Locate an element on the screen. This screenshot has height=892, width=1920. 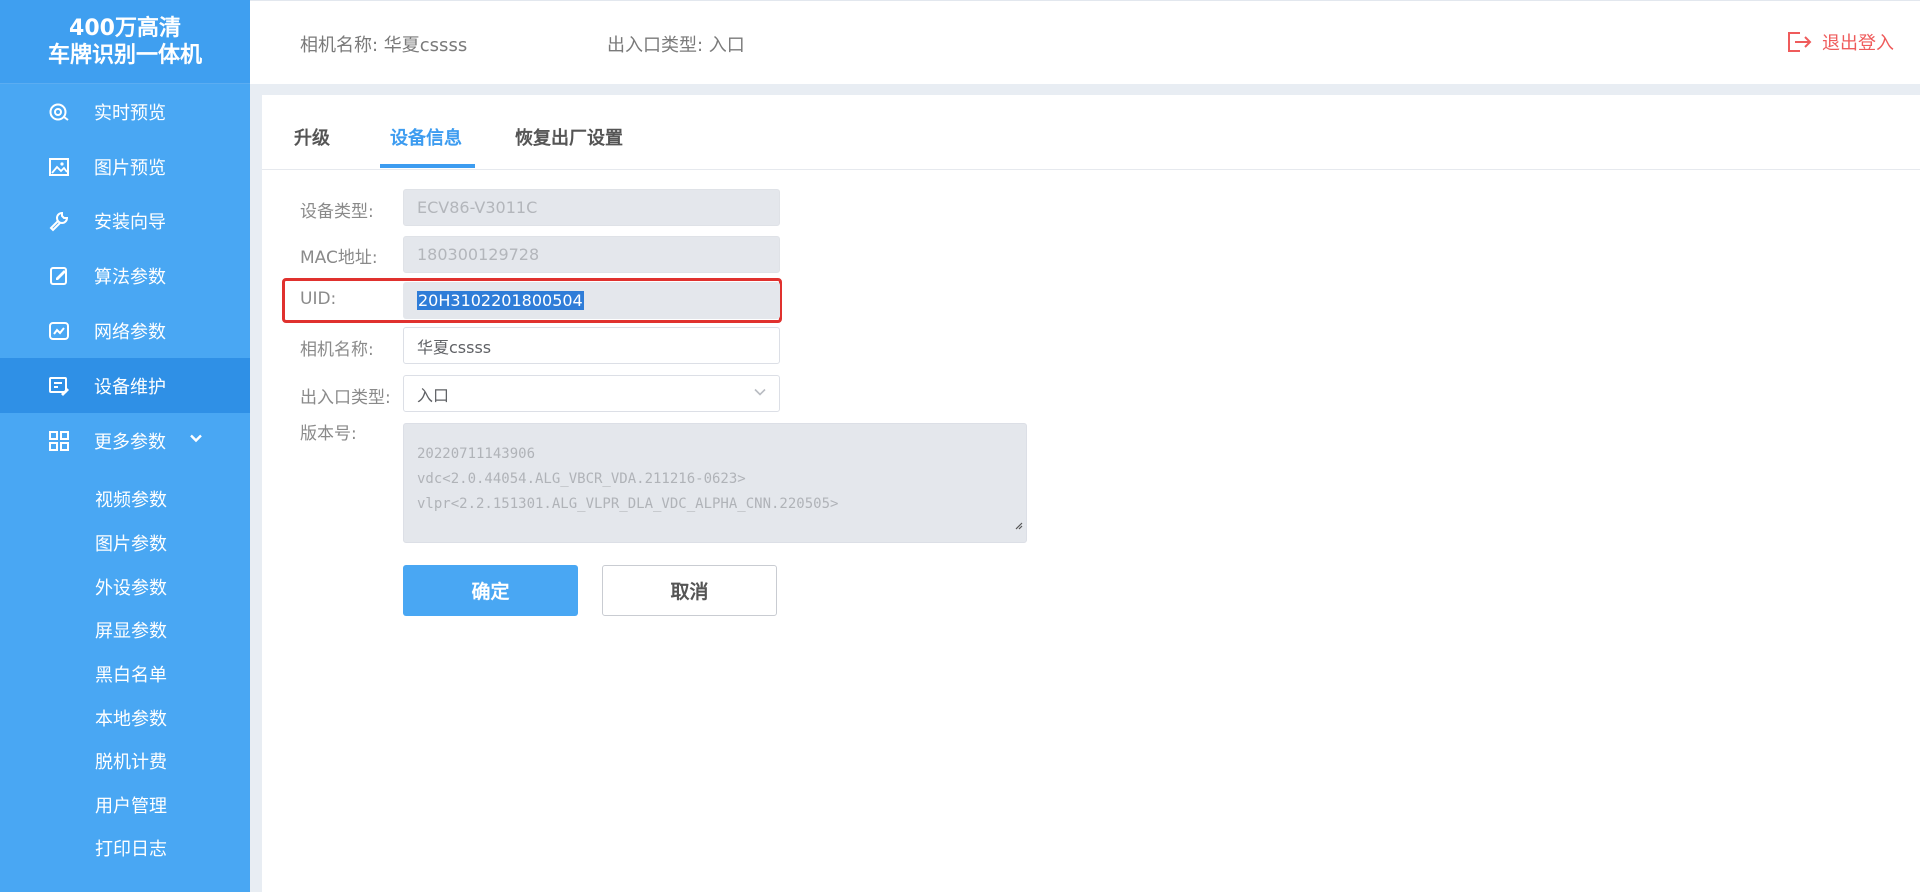
entry-type-value: 入口 is located at coordinates (433, 395).